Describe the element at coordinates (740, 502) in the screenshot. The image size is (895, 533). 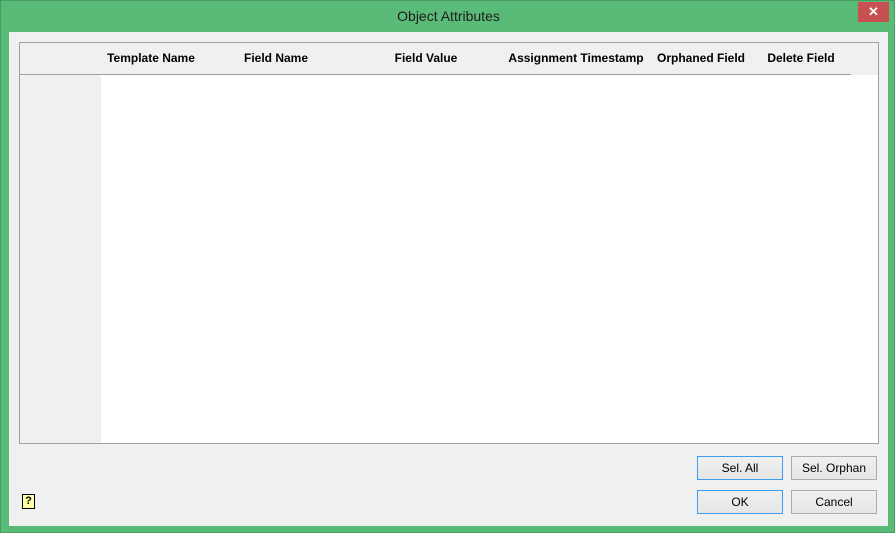
I see `ok-button: OK` at that location.